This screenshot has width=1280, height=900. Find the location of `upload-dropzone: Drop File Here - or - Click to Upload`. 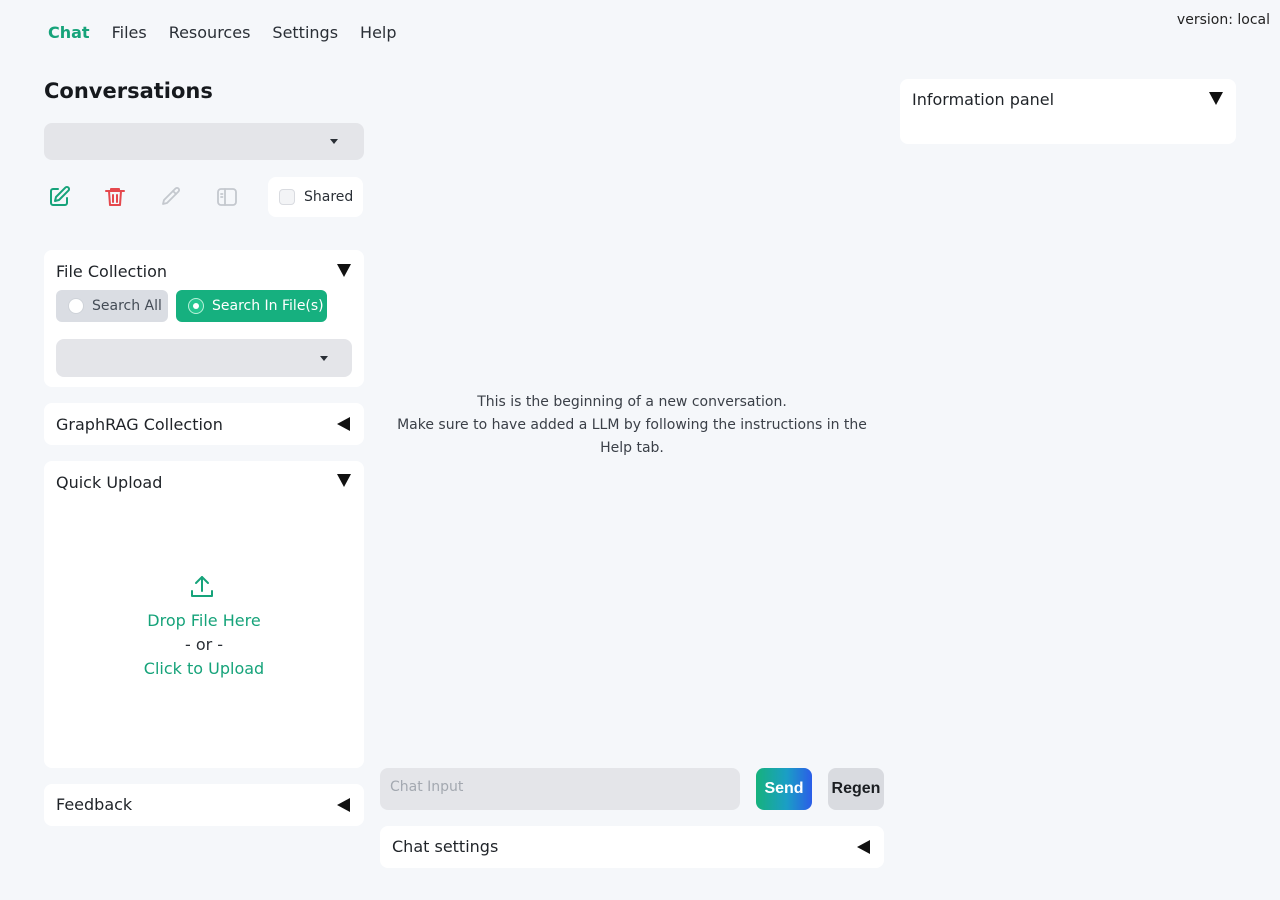

upload-dropzone: Drop File Here - or - Click to Upload is located at coordinates (204, 621).